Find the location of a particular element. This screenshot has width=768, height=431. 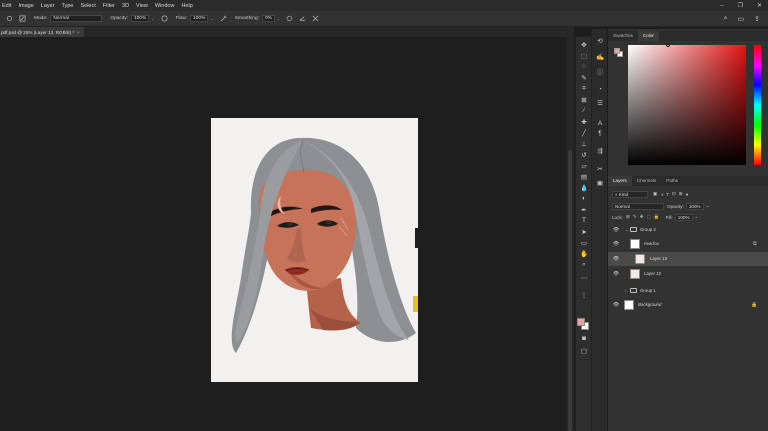

brush-tool-icon: ╱ is located at coordinates (584, 132).